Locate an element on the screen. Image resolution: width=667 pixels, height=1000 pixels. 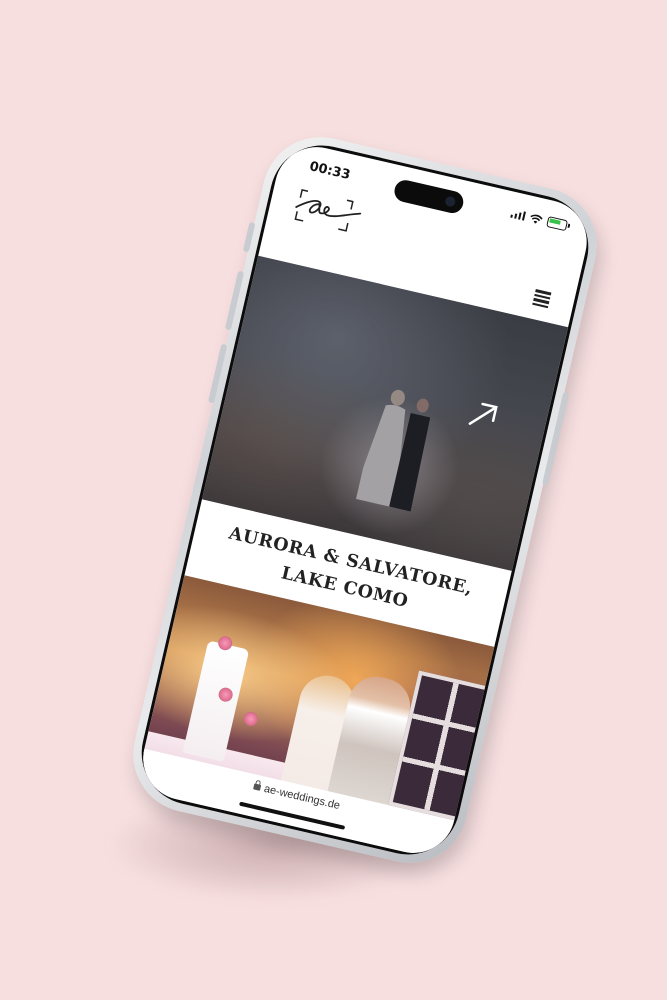
wifi-icon is located at coordinates (536, 219).